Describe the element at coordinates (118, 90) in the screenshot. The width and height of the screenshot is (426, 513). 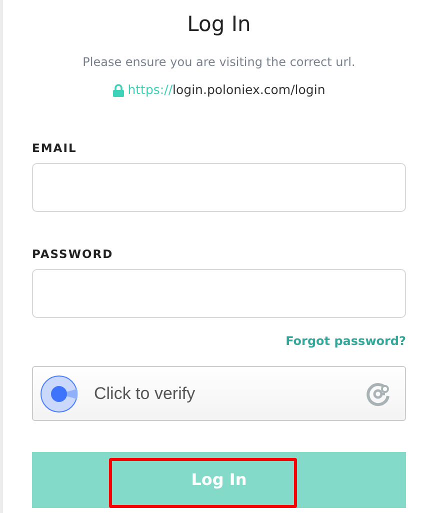
I see `lock-icon` at that location.